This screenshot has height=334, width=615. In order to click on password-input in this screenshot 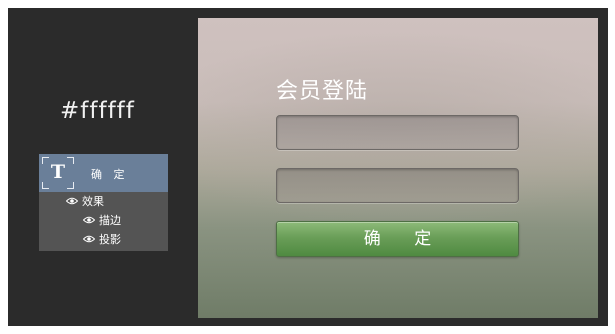, I will do `click(397, 185)`.